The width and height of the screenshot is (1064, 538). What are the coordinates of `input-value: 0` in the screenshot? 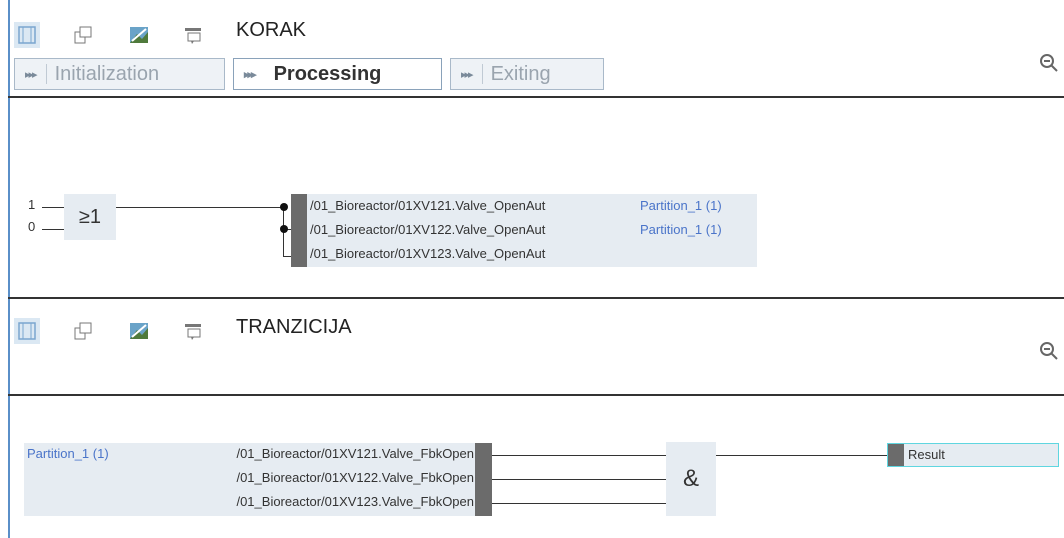 It's located at (32, 226).